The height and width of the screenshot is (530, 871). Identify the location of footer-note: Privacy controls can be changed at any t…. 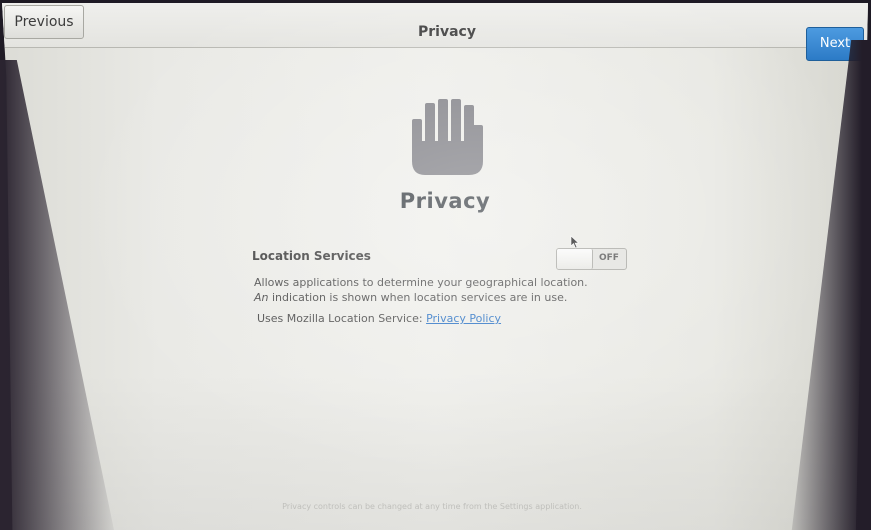
(432, 506).